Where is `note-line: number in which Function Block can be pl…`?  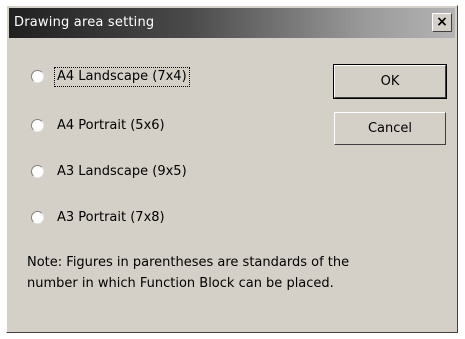 note-line: number in which Function Block can be pl… is located at coordinates (180, 283).